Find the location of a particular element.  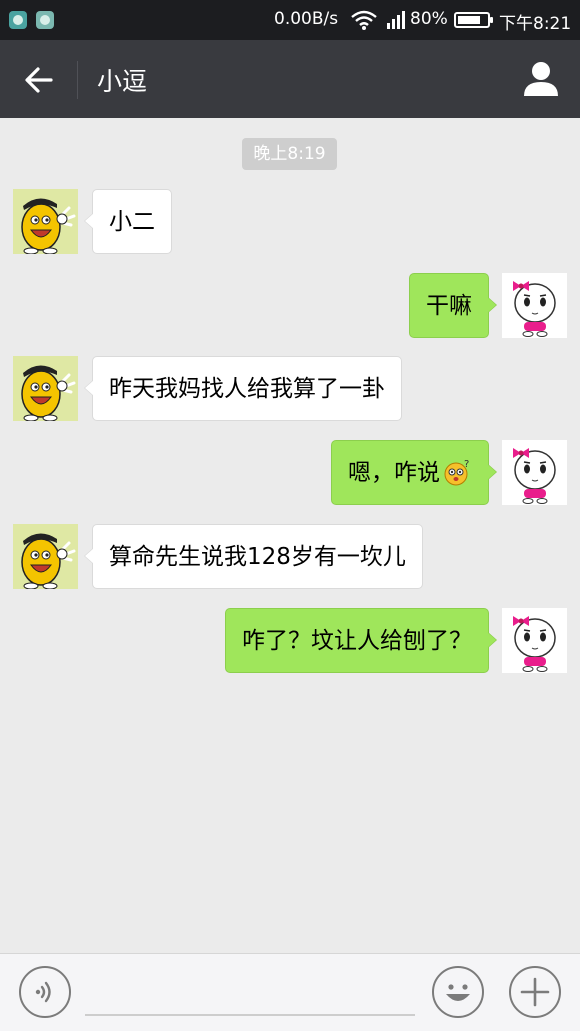

message-input is located at coordinates (250, 992).